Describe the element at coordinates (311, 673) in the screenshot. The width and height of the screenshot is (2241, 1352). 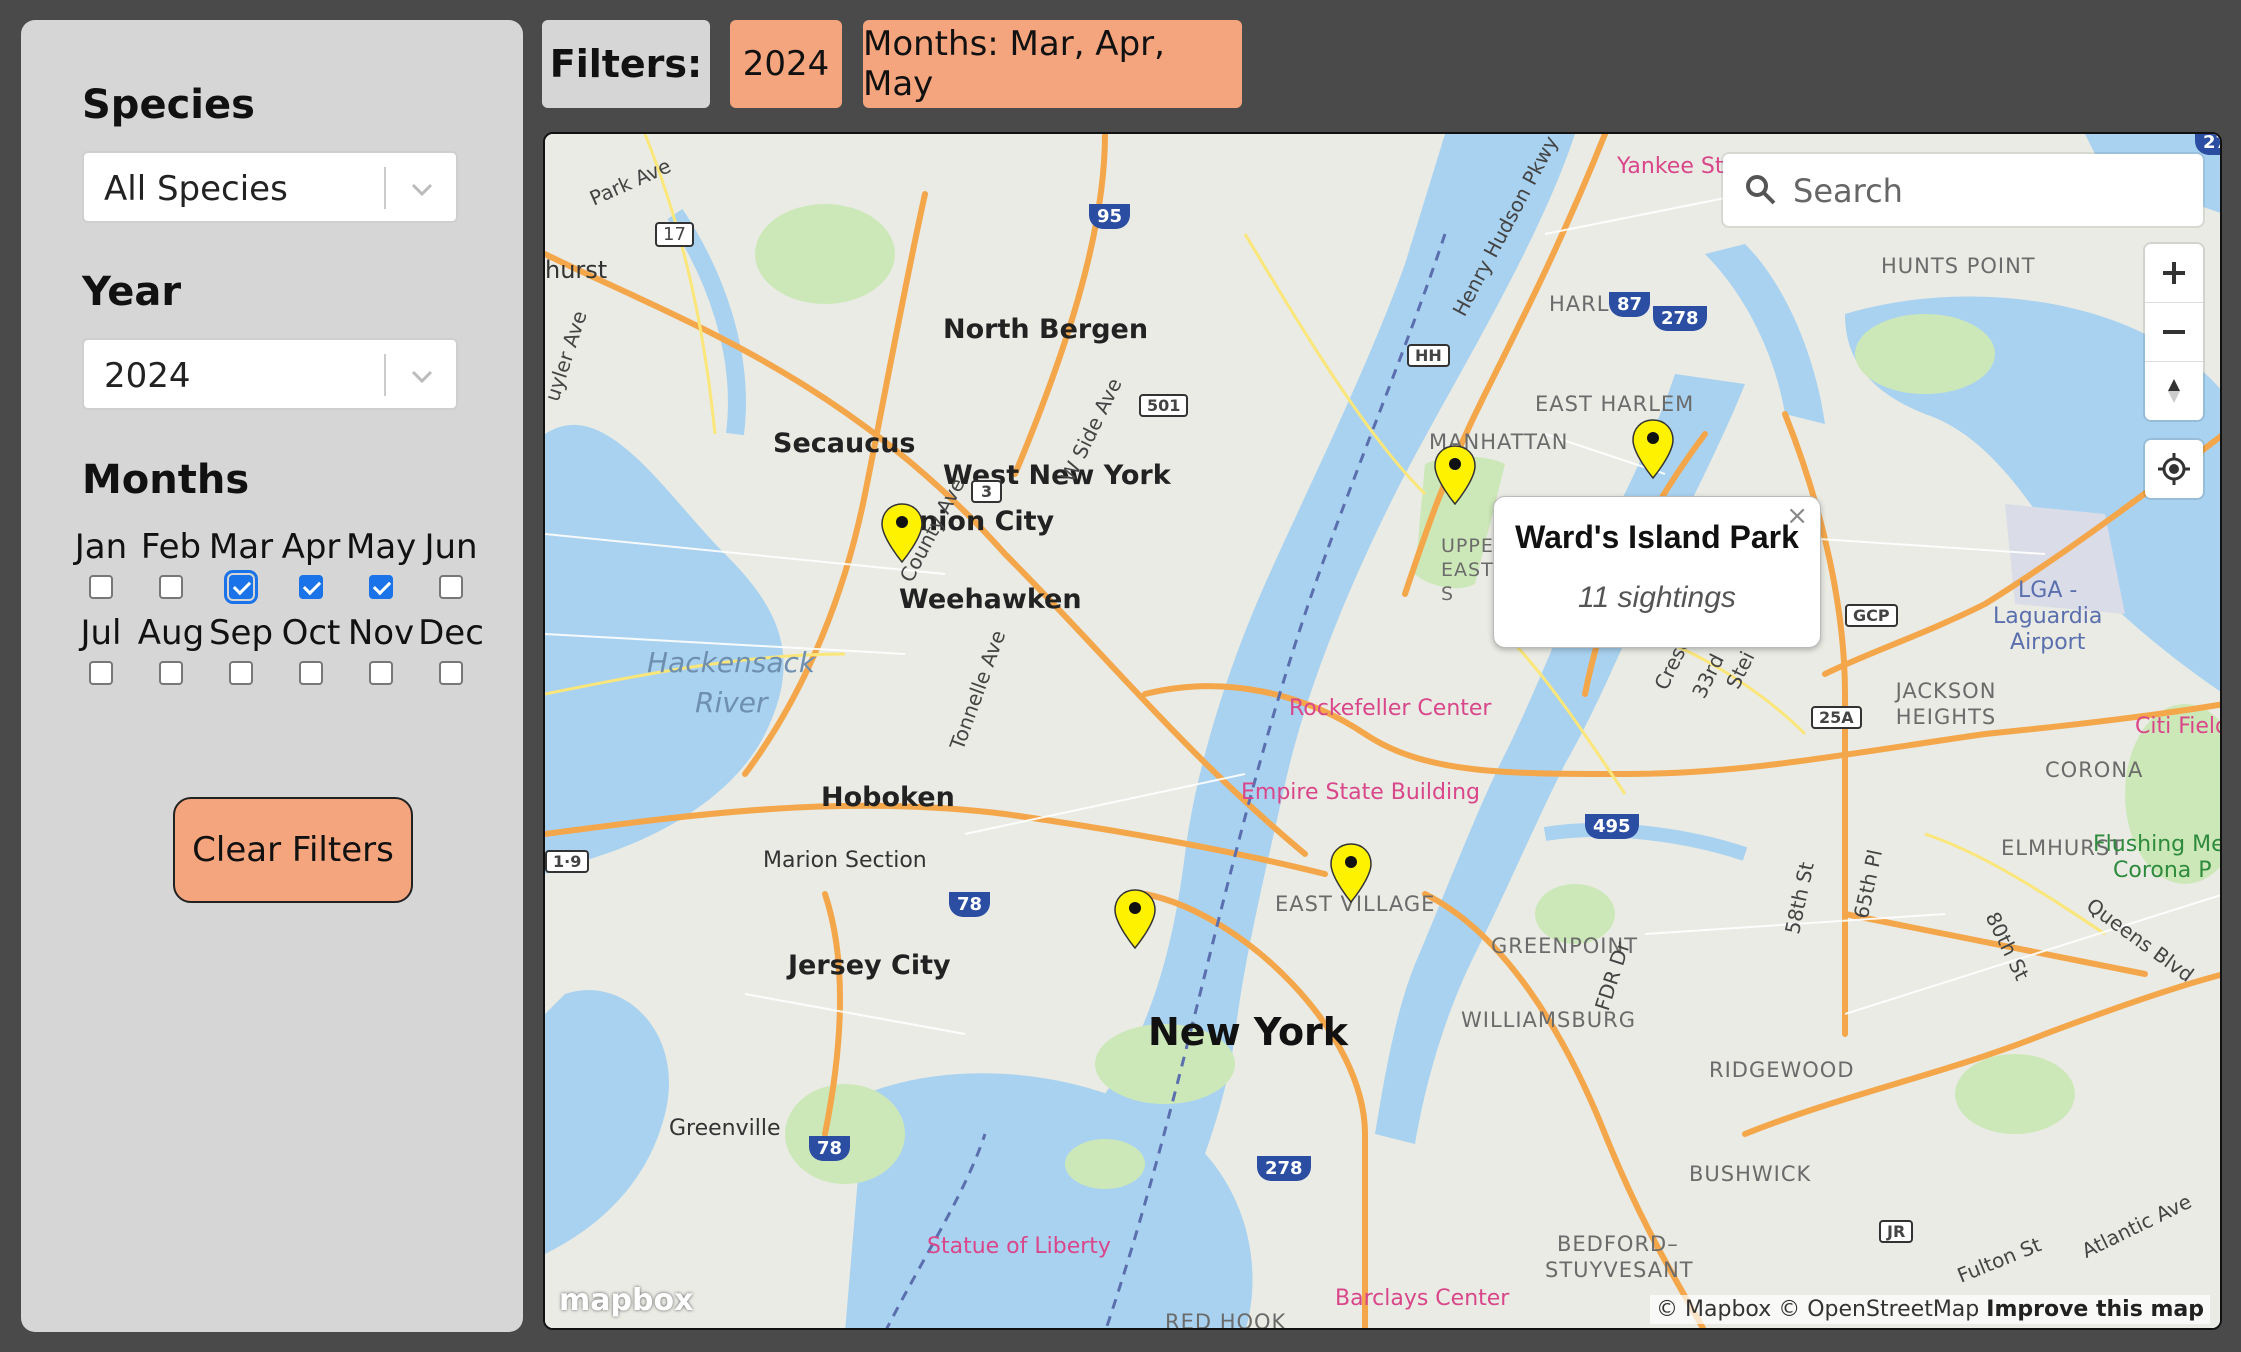
I see `month-checkbox-oct` at that location.